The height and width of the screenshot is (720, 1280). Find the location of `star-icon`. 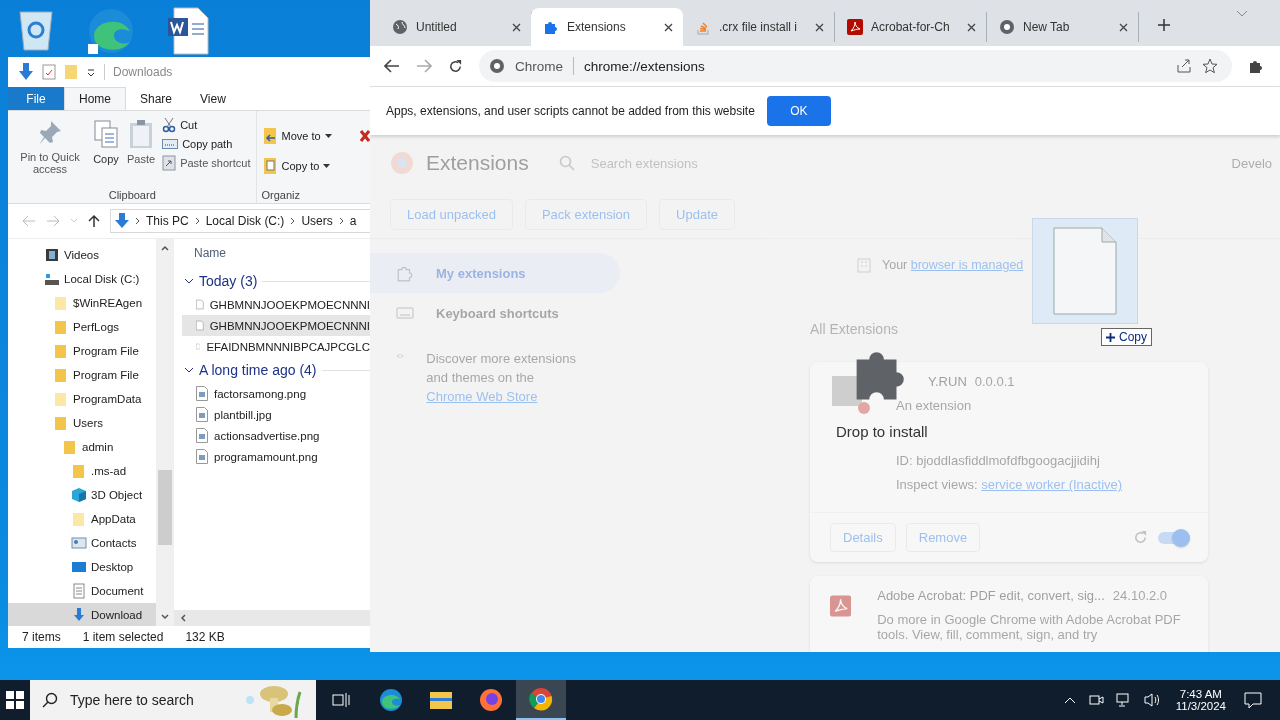

star-icon is located at coordinates (1210, 66).